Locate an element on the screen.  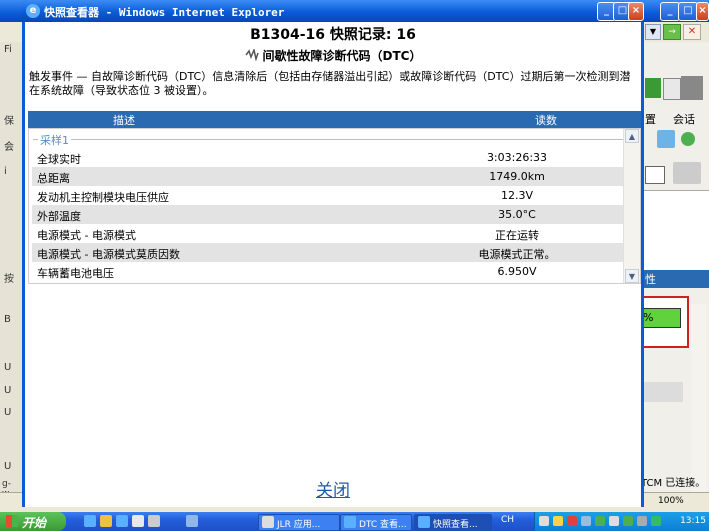
row-value: 正在运转 is located at coordinates (517, 235).